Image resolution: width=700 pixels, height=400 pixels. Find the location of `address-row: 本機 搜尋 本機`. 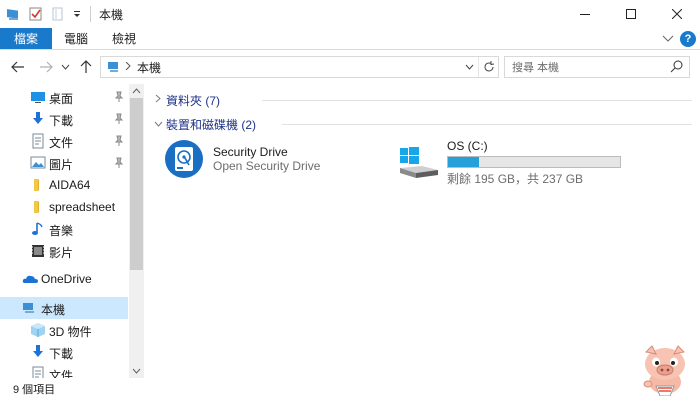

address-row: 本機 搜尋 本機 is located at coordinates (350, 67).